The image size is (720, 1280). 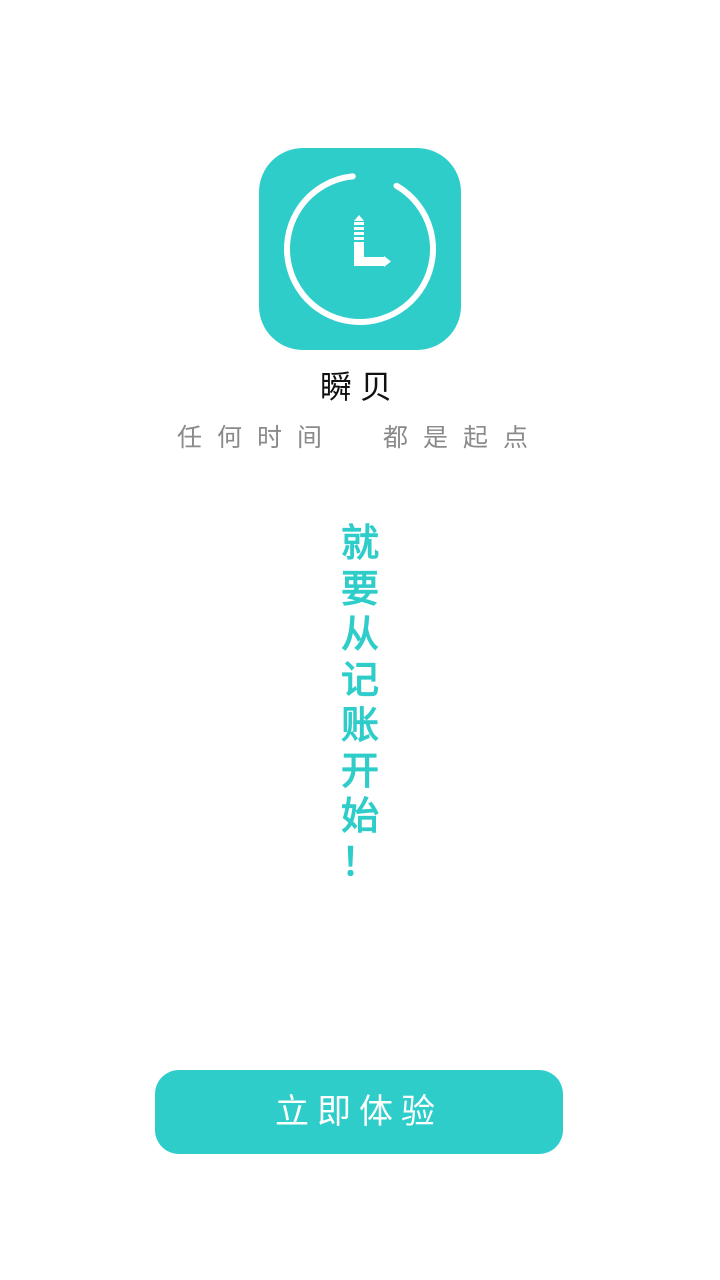 I want to click on app-logo, so click(x=360, y=249).